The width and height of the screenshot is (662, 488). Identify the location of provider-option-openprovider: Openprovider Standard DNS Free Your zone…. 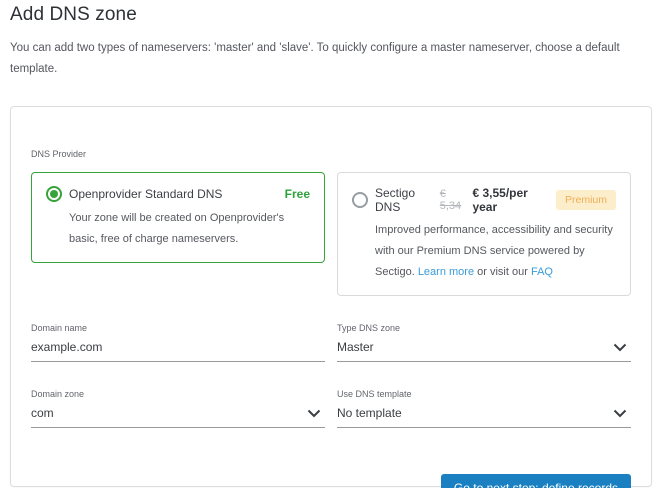
(178, 217).